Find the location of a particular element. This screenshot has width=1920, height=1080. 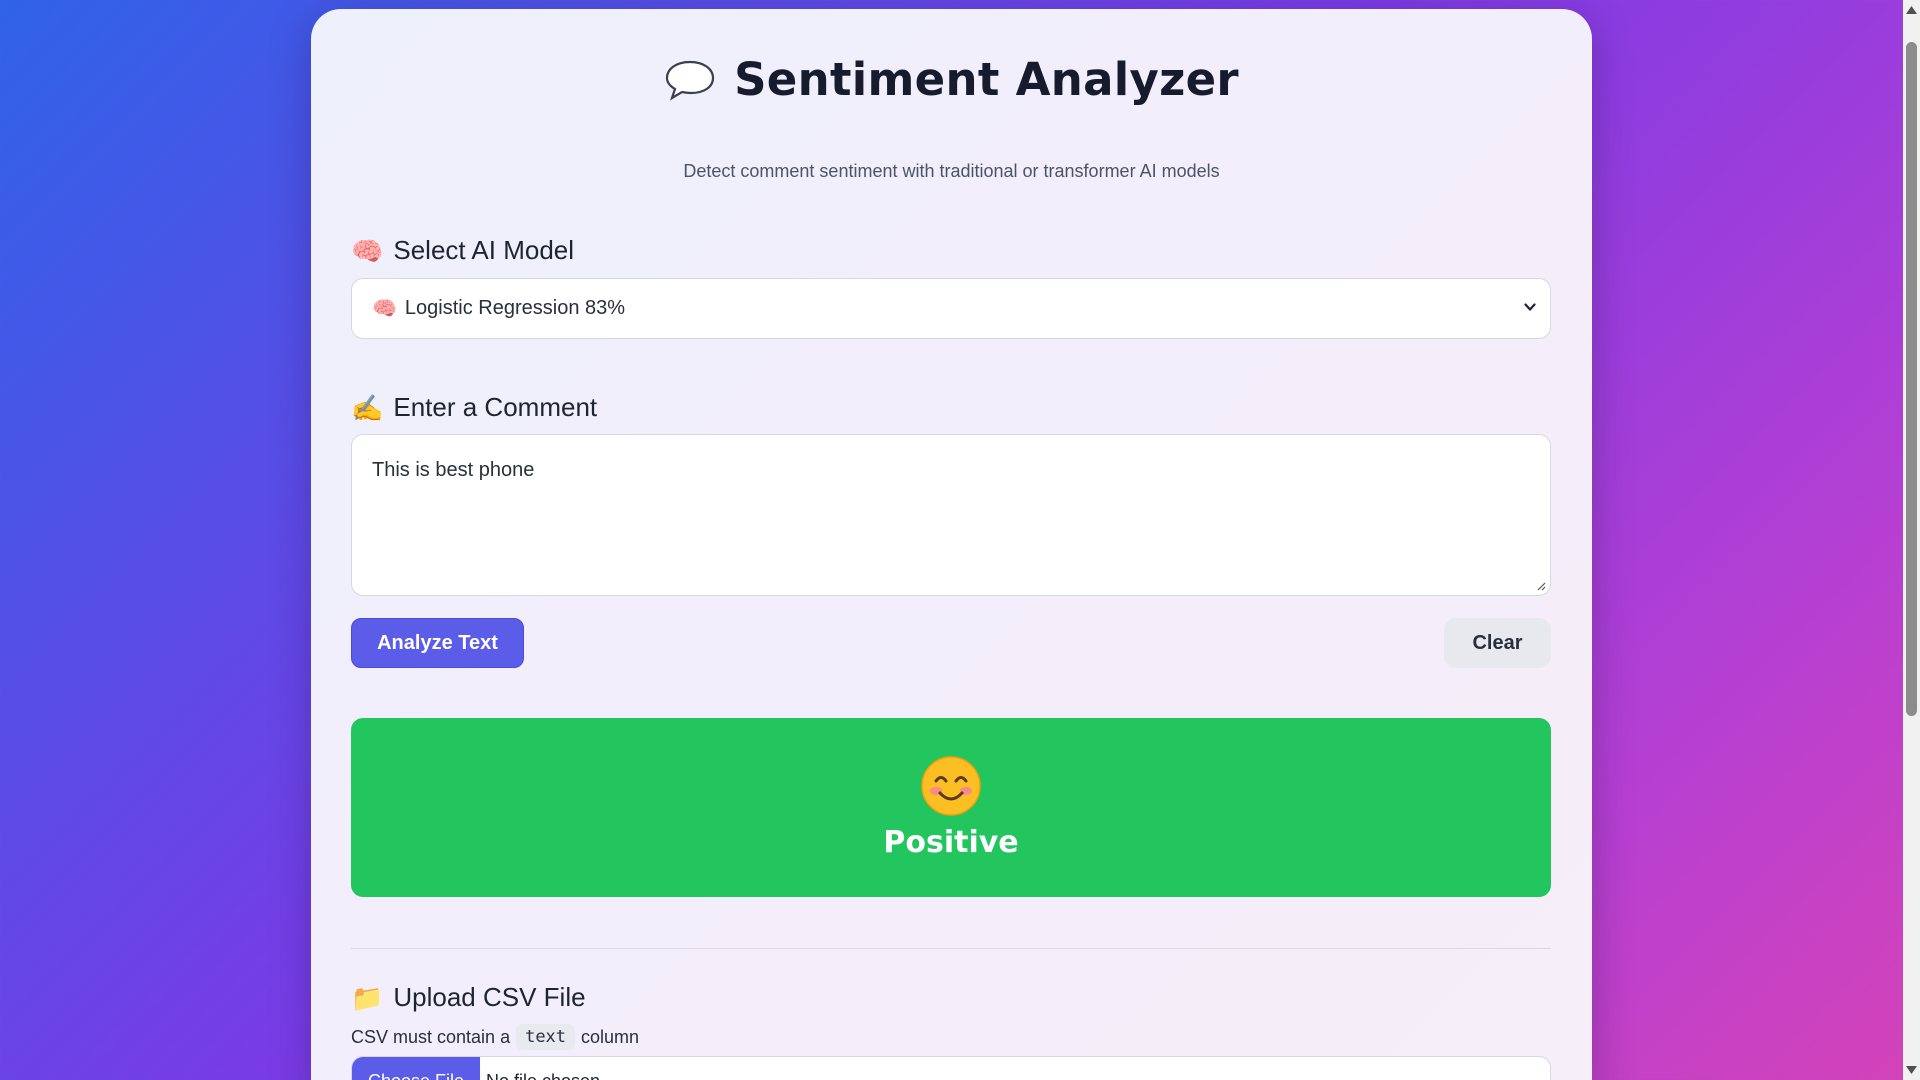

hint-code: text is located at coordinates (546, 1037).